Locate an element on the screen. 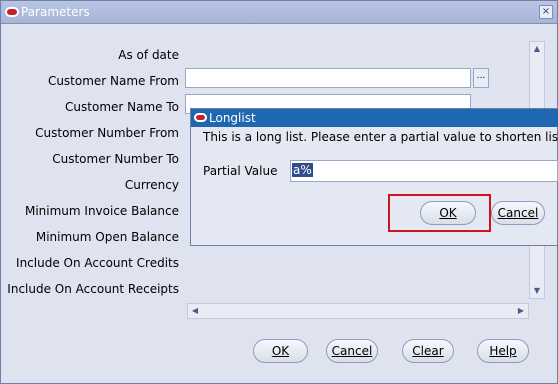 This screenshot has height=384, width=558. partial-value-label: Partial Value is located at coordinates (240, 171).